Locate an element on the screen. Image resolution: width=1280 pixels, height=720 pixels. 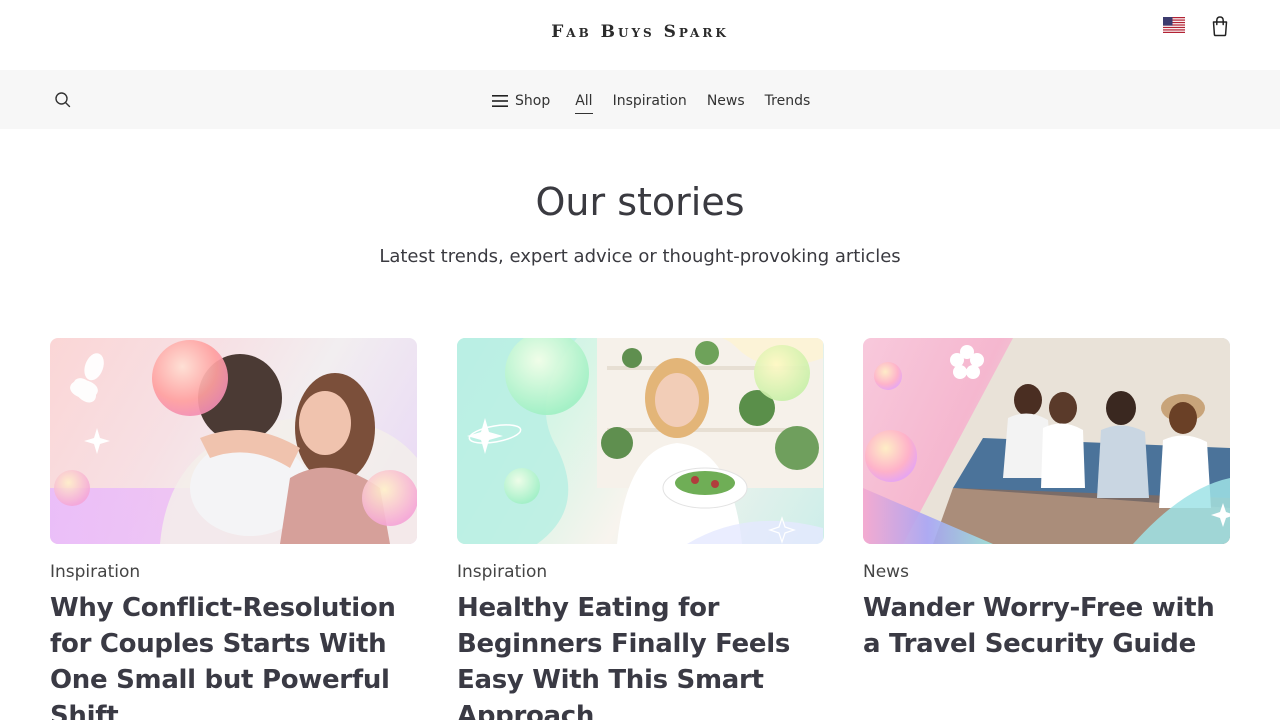
shopping-bag-icon is located at coordinates (1220, 26).